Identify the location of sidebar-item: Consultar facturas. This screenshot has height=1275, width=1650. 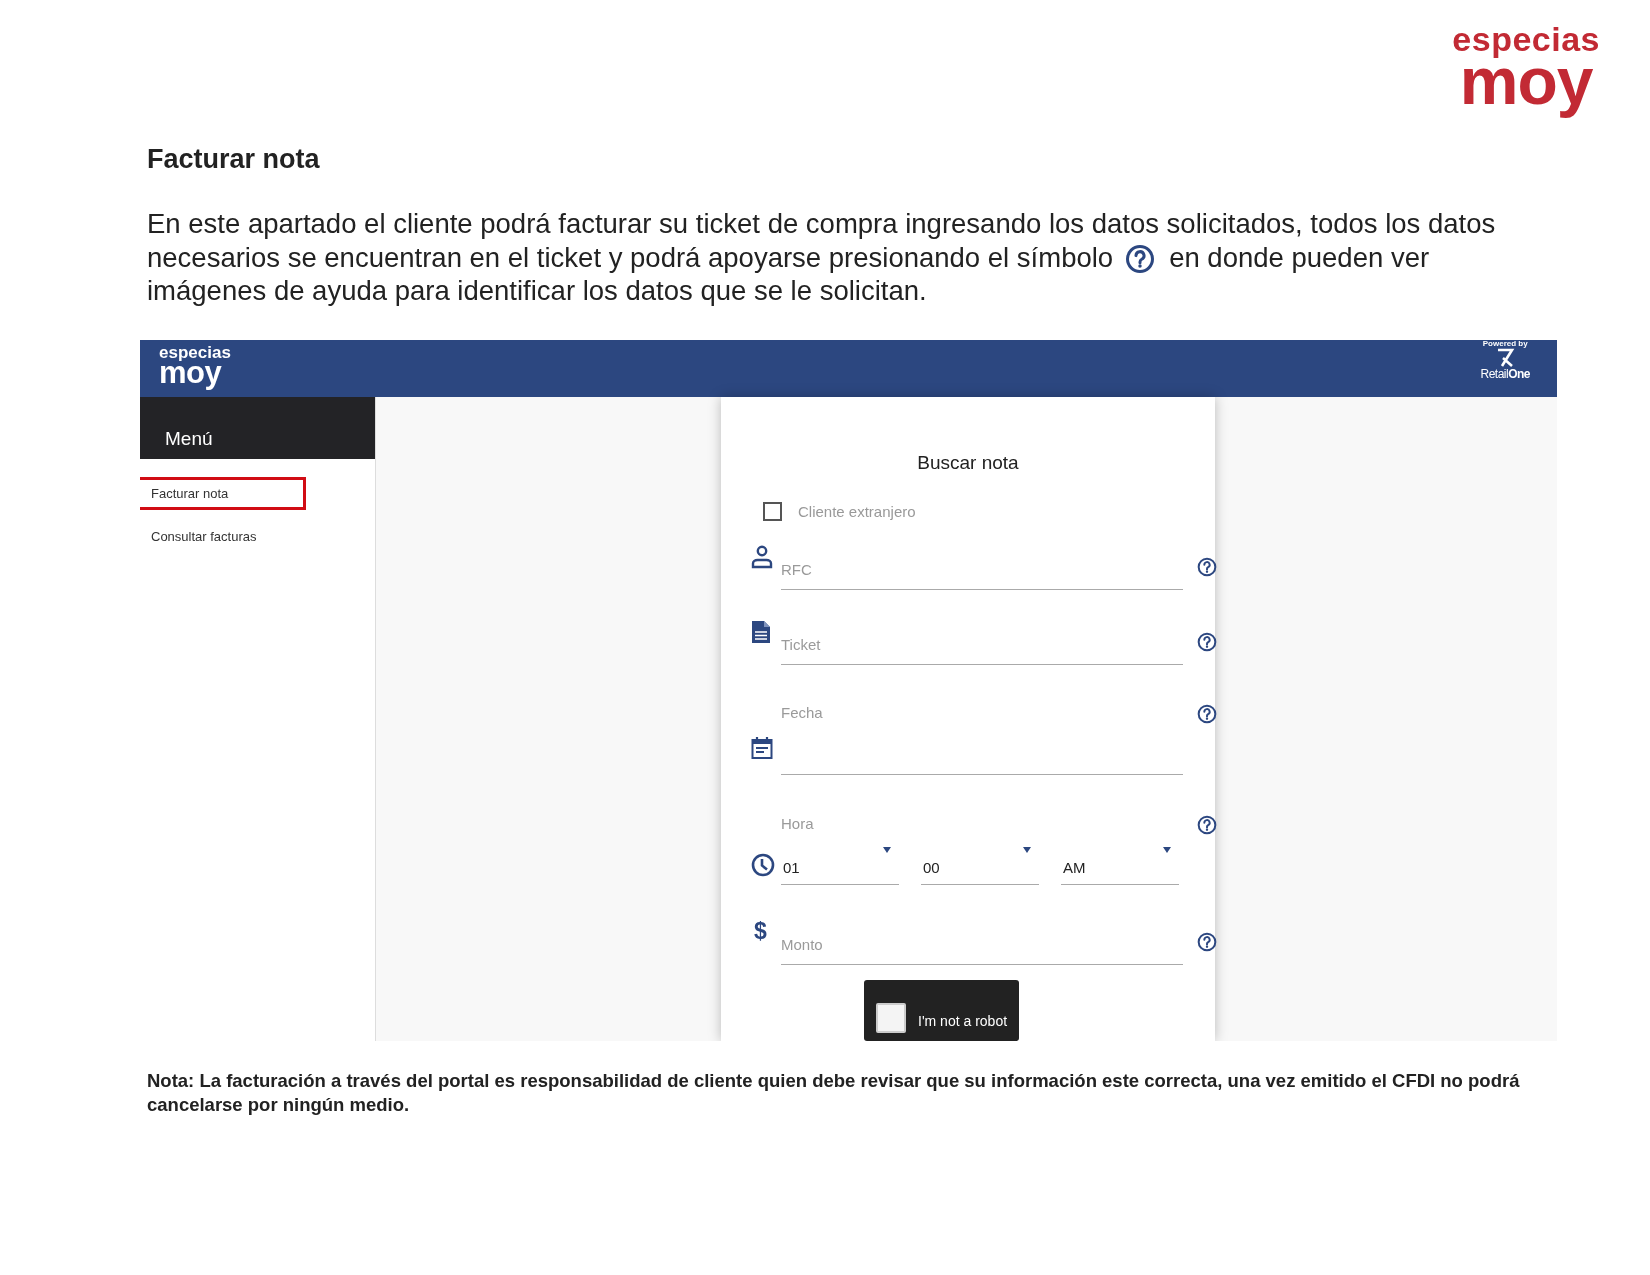
(223, 536).